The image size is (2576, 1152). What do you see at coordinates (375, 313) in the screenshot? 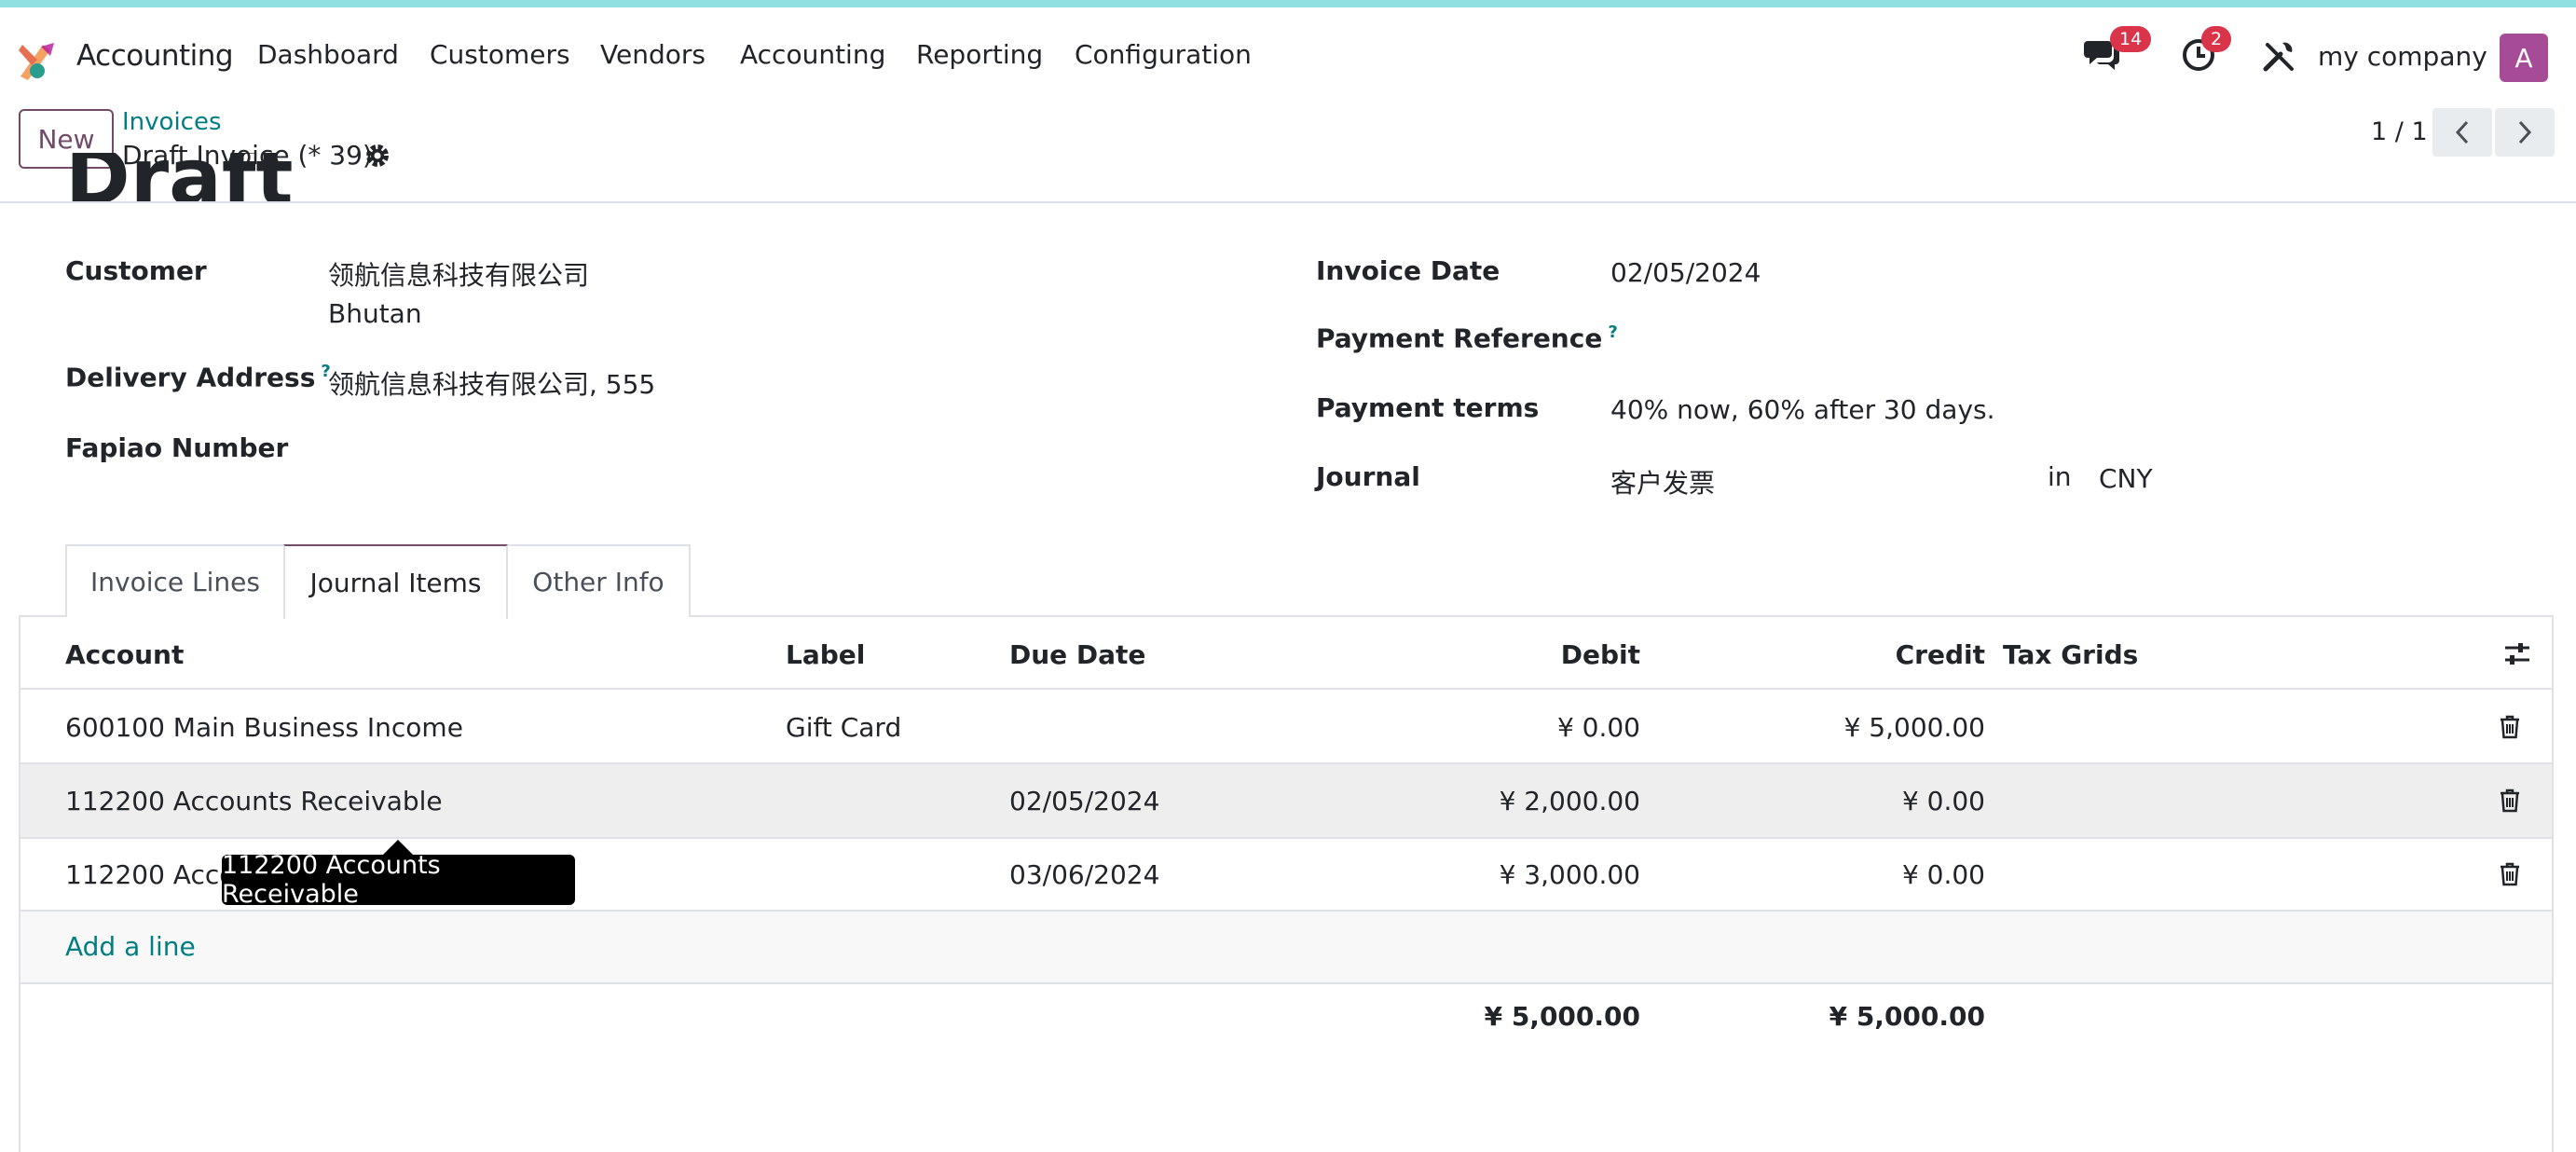
I see `customer-country: Bhutan` at bounding box center [375, 313].